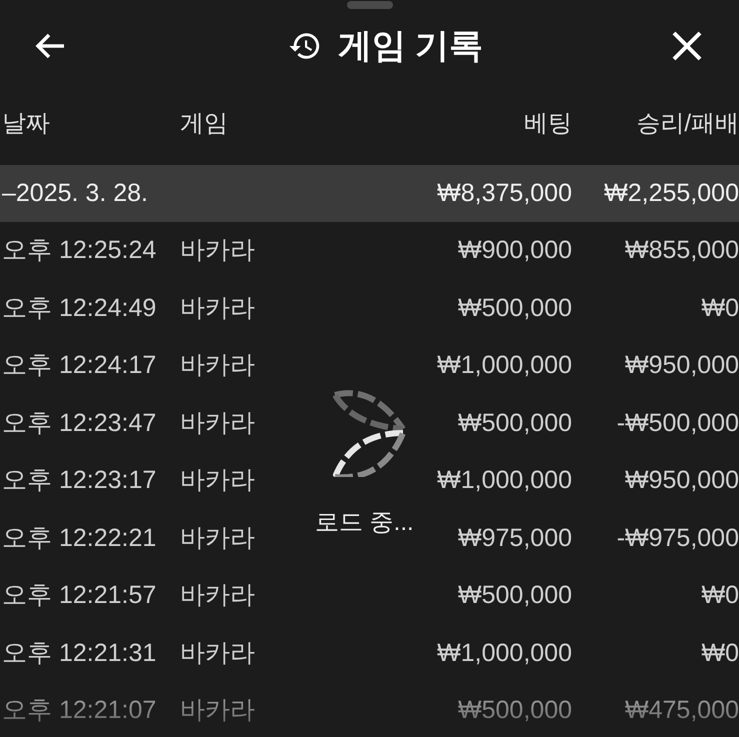  Describe the element at coordinates (671, 192) in the screenshot. I see `table-cell: ₩2,255,000` at that location.